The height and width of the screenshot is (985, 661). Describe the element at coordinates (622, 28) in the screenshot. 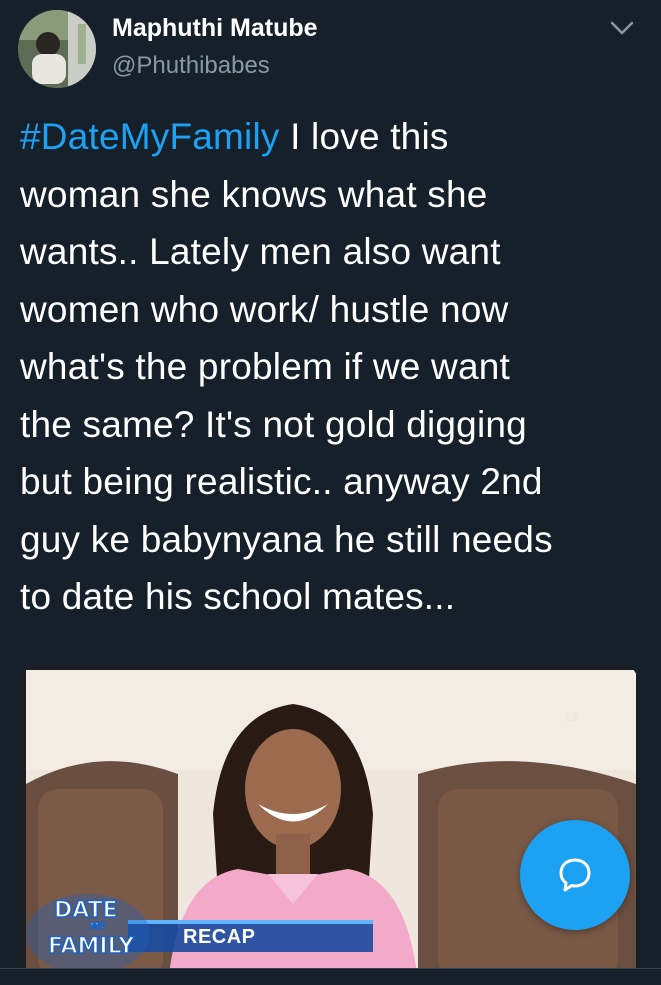

I see `chevron-down-icon` at that location.